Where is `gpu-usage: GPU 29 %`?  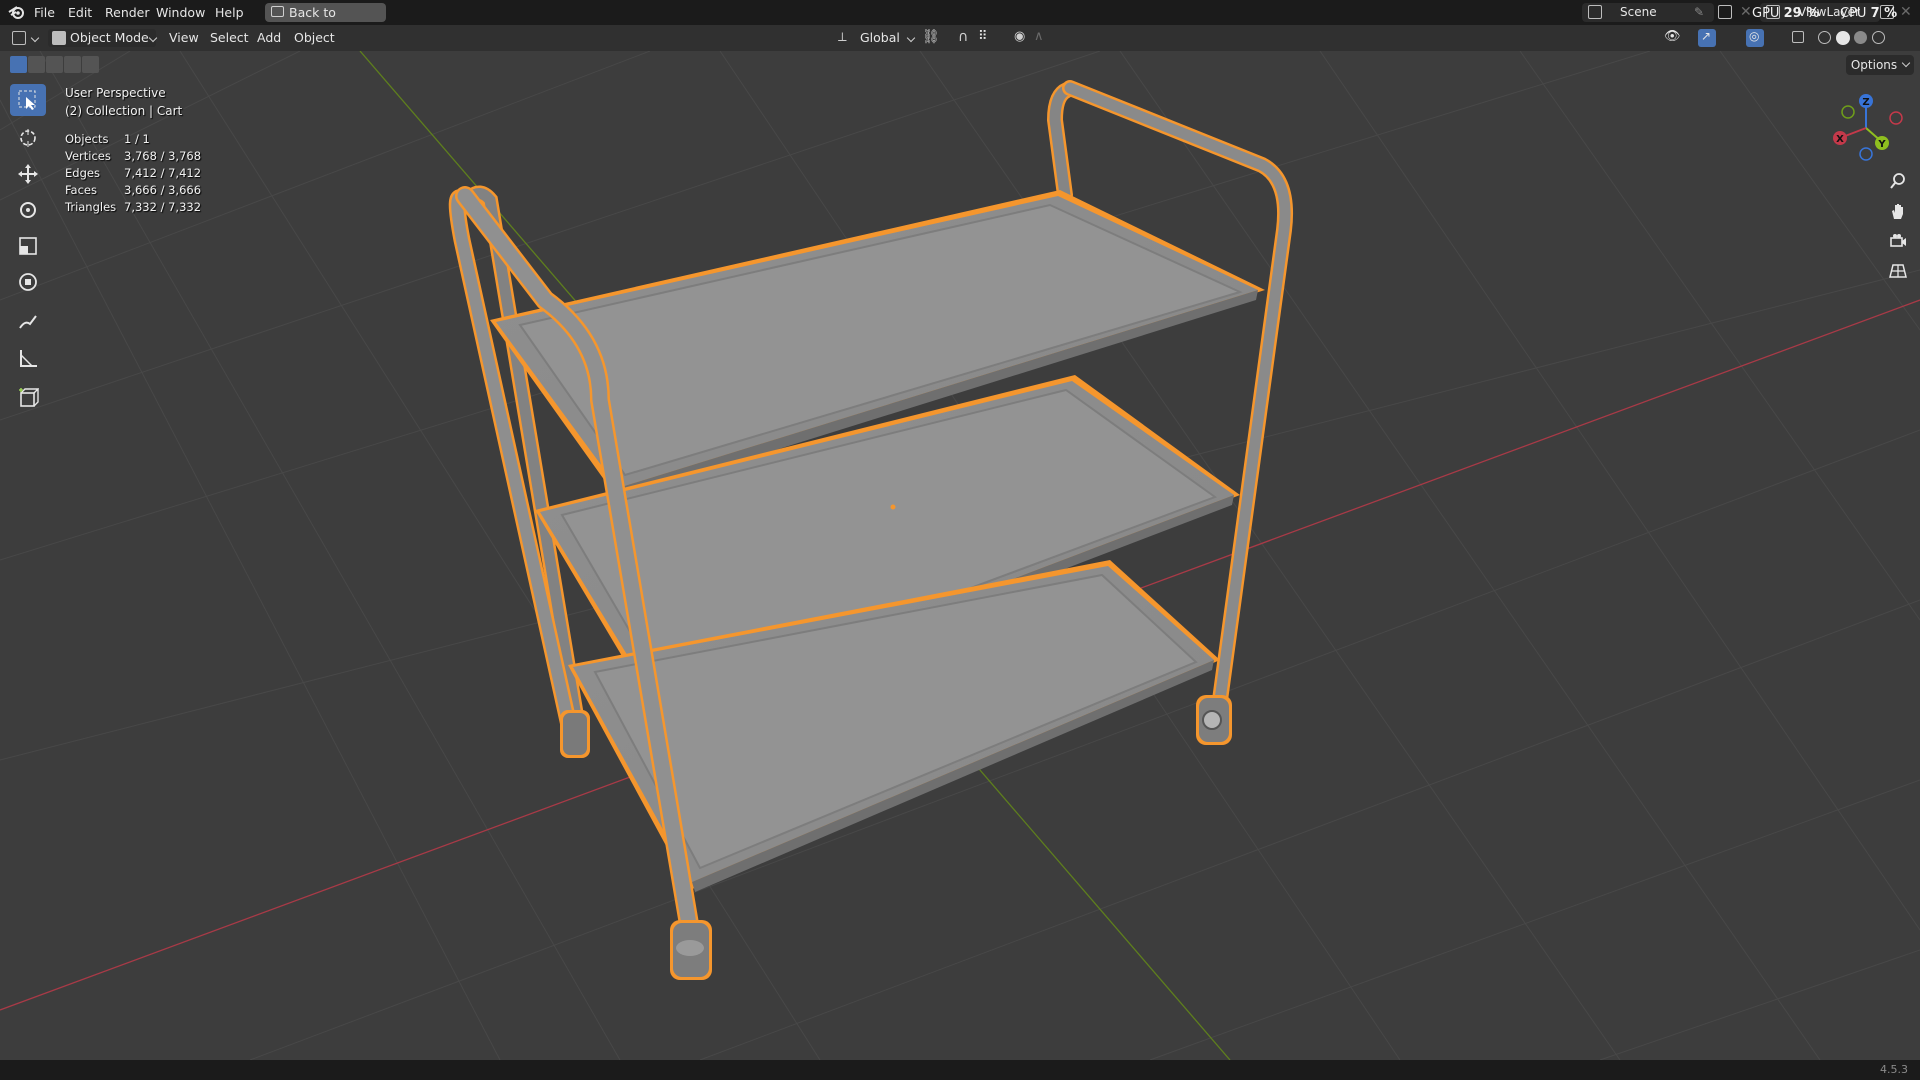
gpu-usage: GPU 29 % is located at coordinates (1786, 13).